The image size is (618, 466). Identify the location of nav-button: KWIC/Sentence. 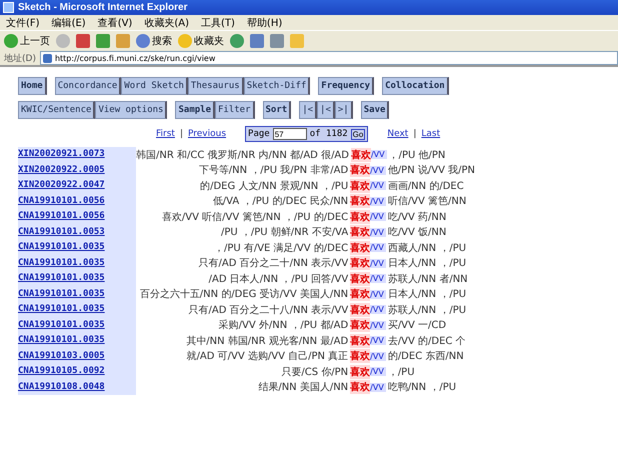
(57, 110).